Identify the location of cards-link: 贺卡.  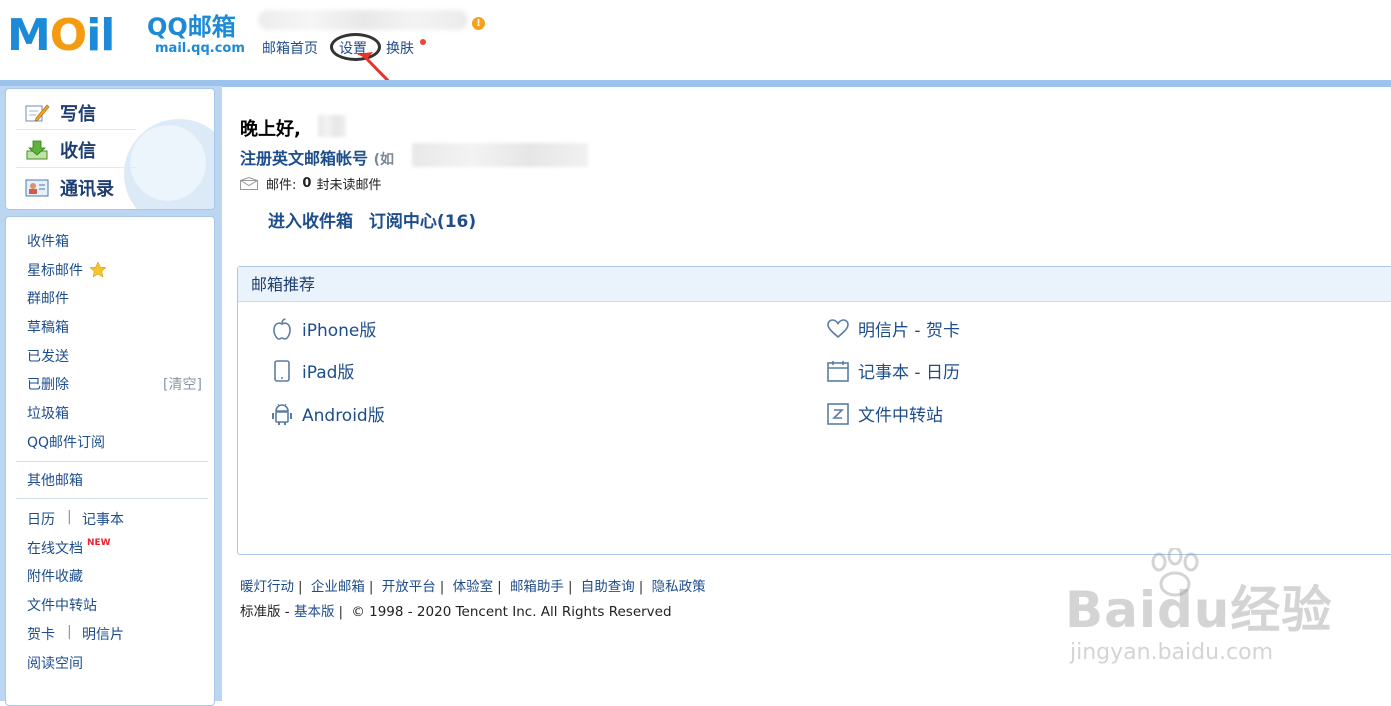
(41, 634).